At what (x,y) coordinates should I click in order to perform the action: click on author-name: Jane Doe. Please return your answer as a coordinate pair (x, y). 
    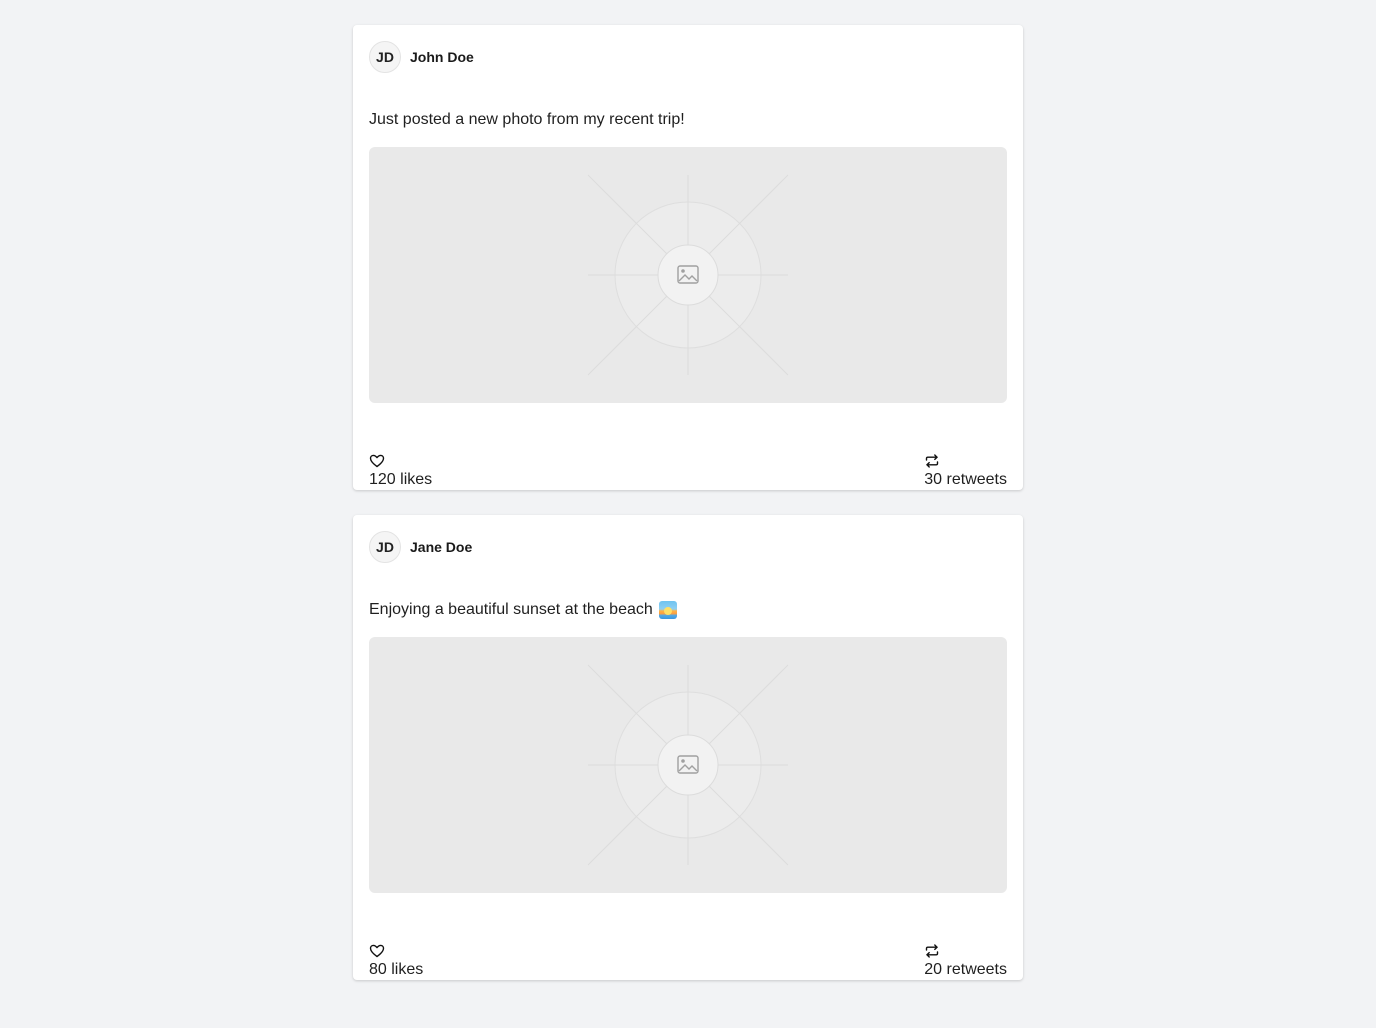
    Looking at the image, I should click on (441, 547).